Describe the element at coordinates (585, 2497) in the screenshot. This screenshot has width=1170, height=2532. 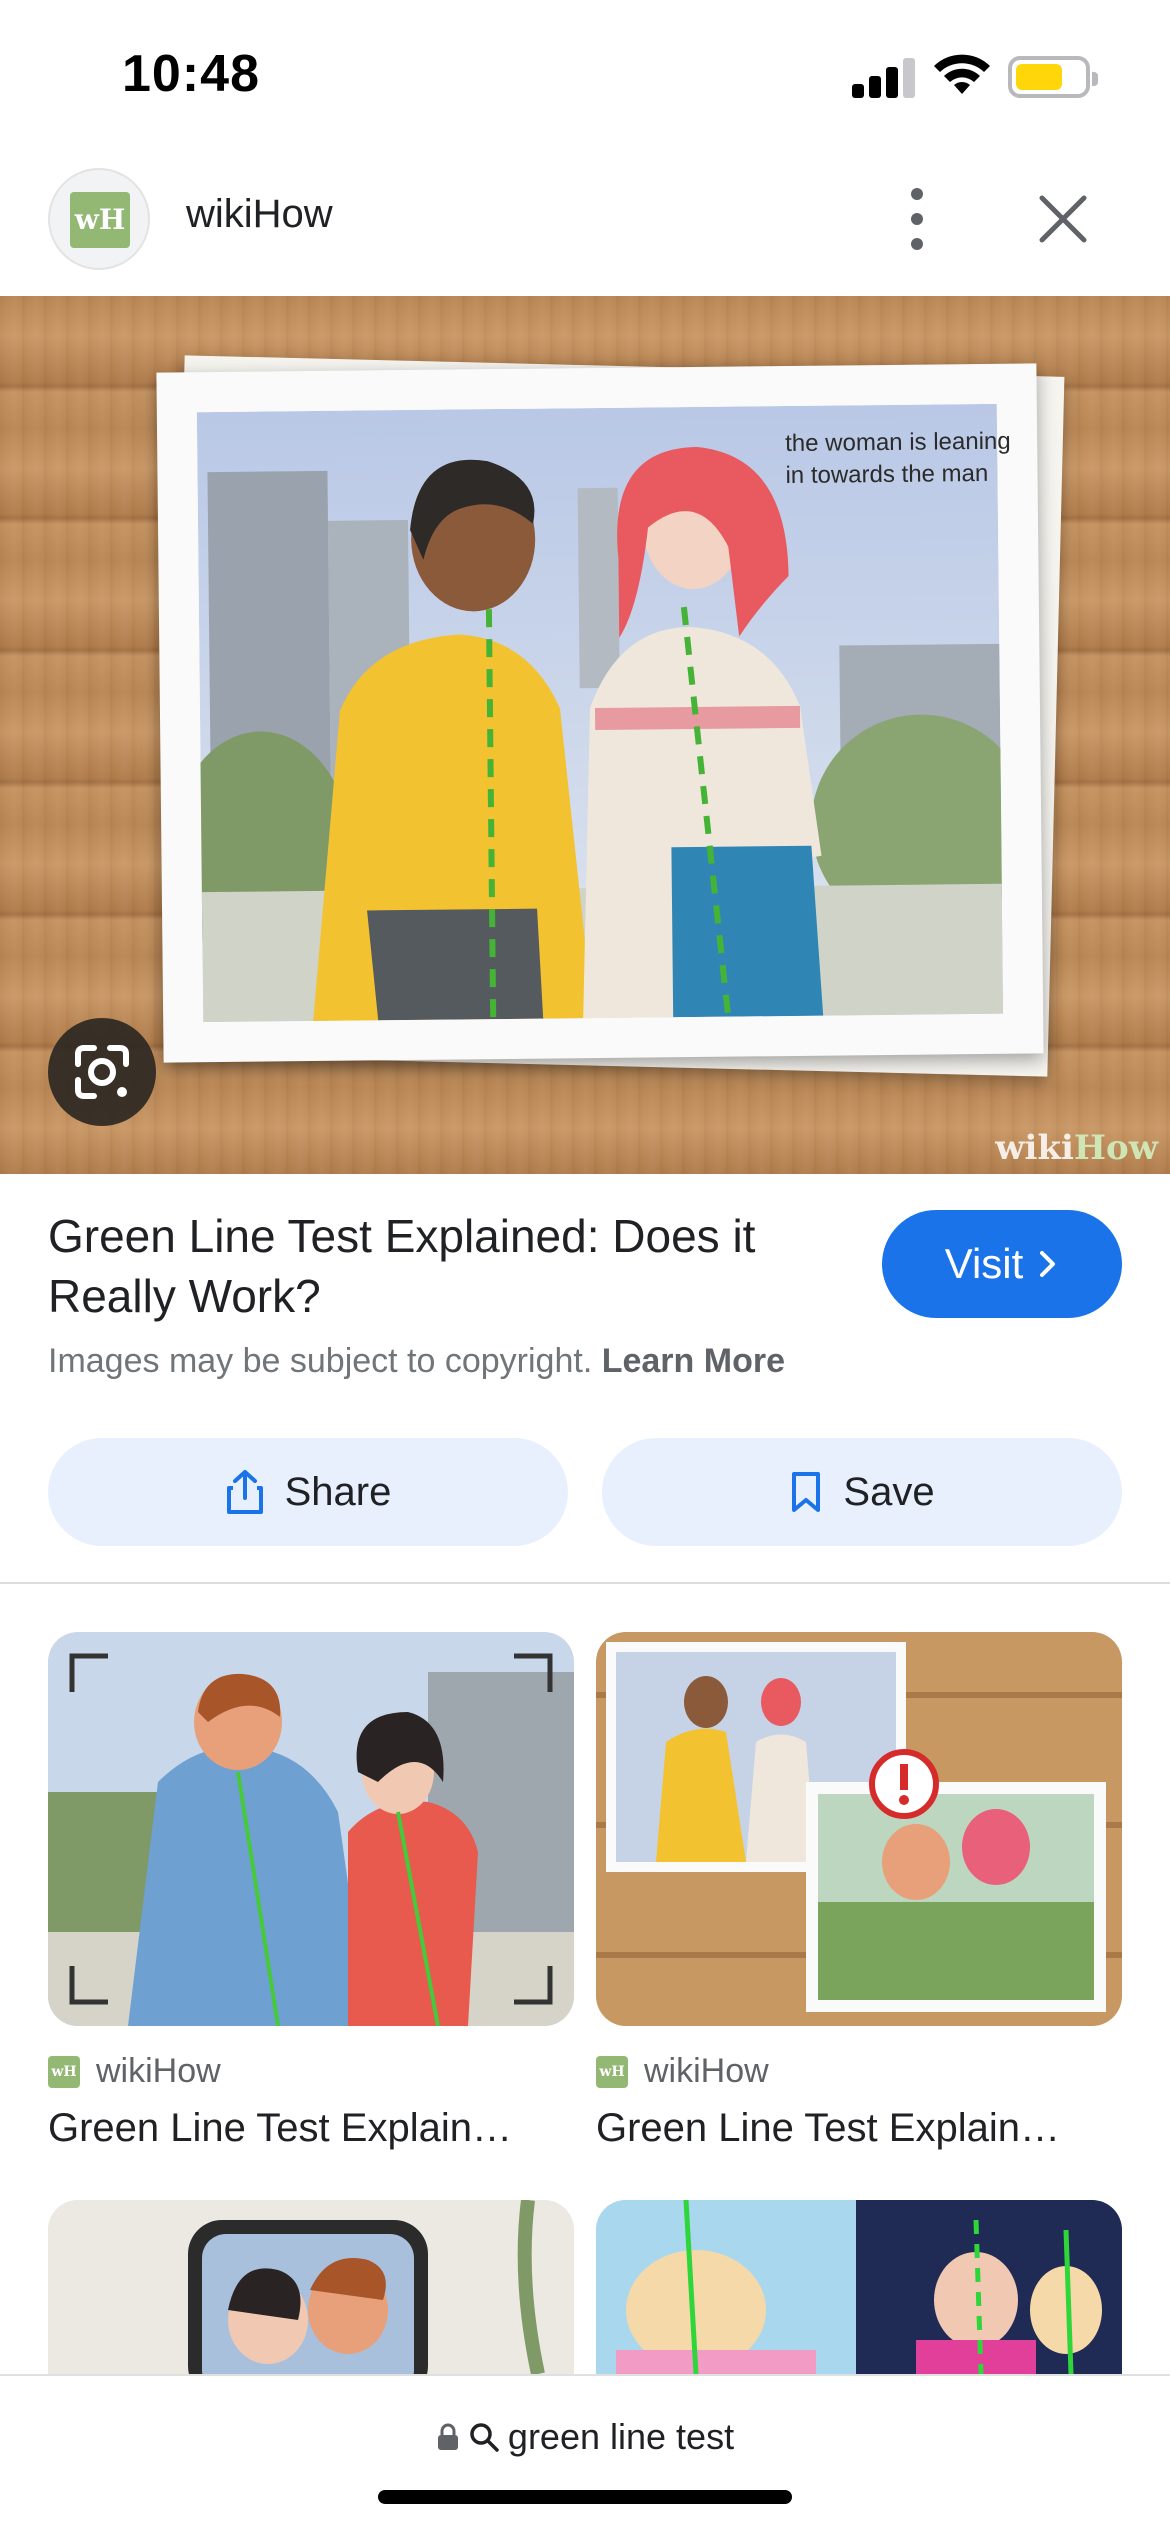
I see `home-indicator` at that location.